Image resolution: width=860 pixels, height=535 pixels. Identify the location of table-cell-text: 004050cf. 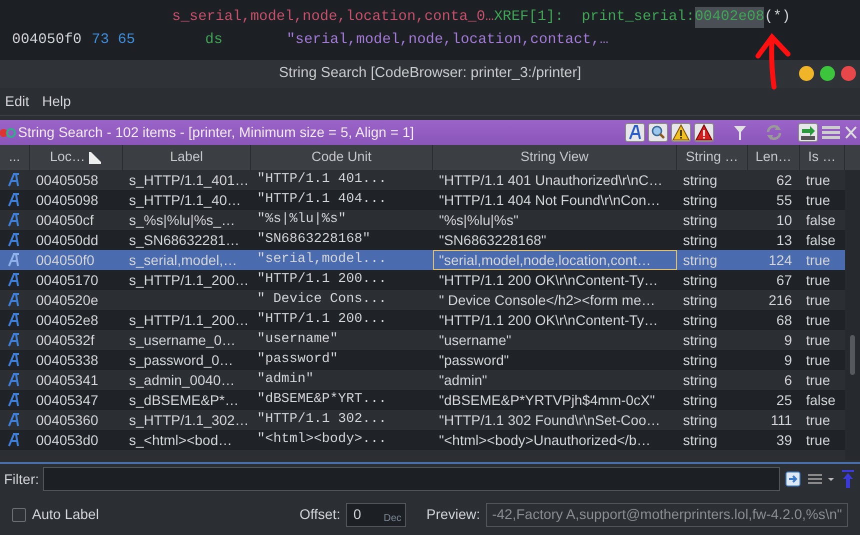
(65, 220).